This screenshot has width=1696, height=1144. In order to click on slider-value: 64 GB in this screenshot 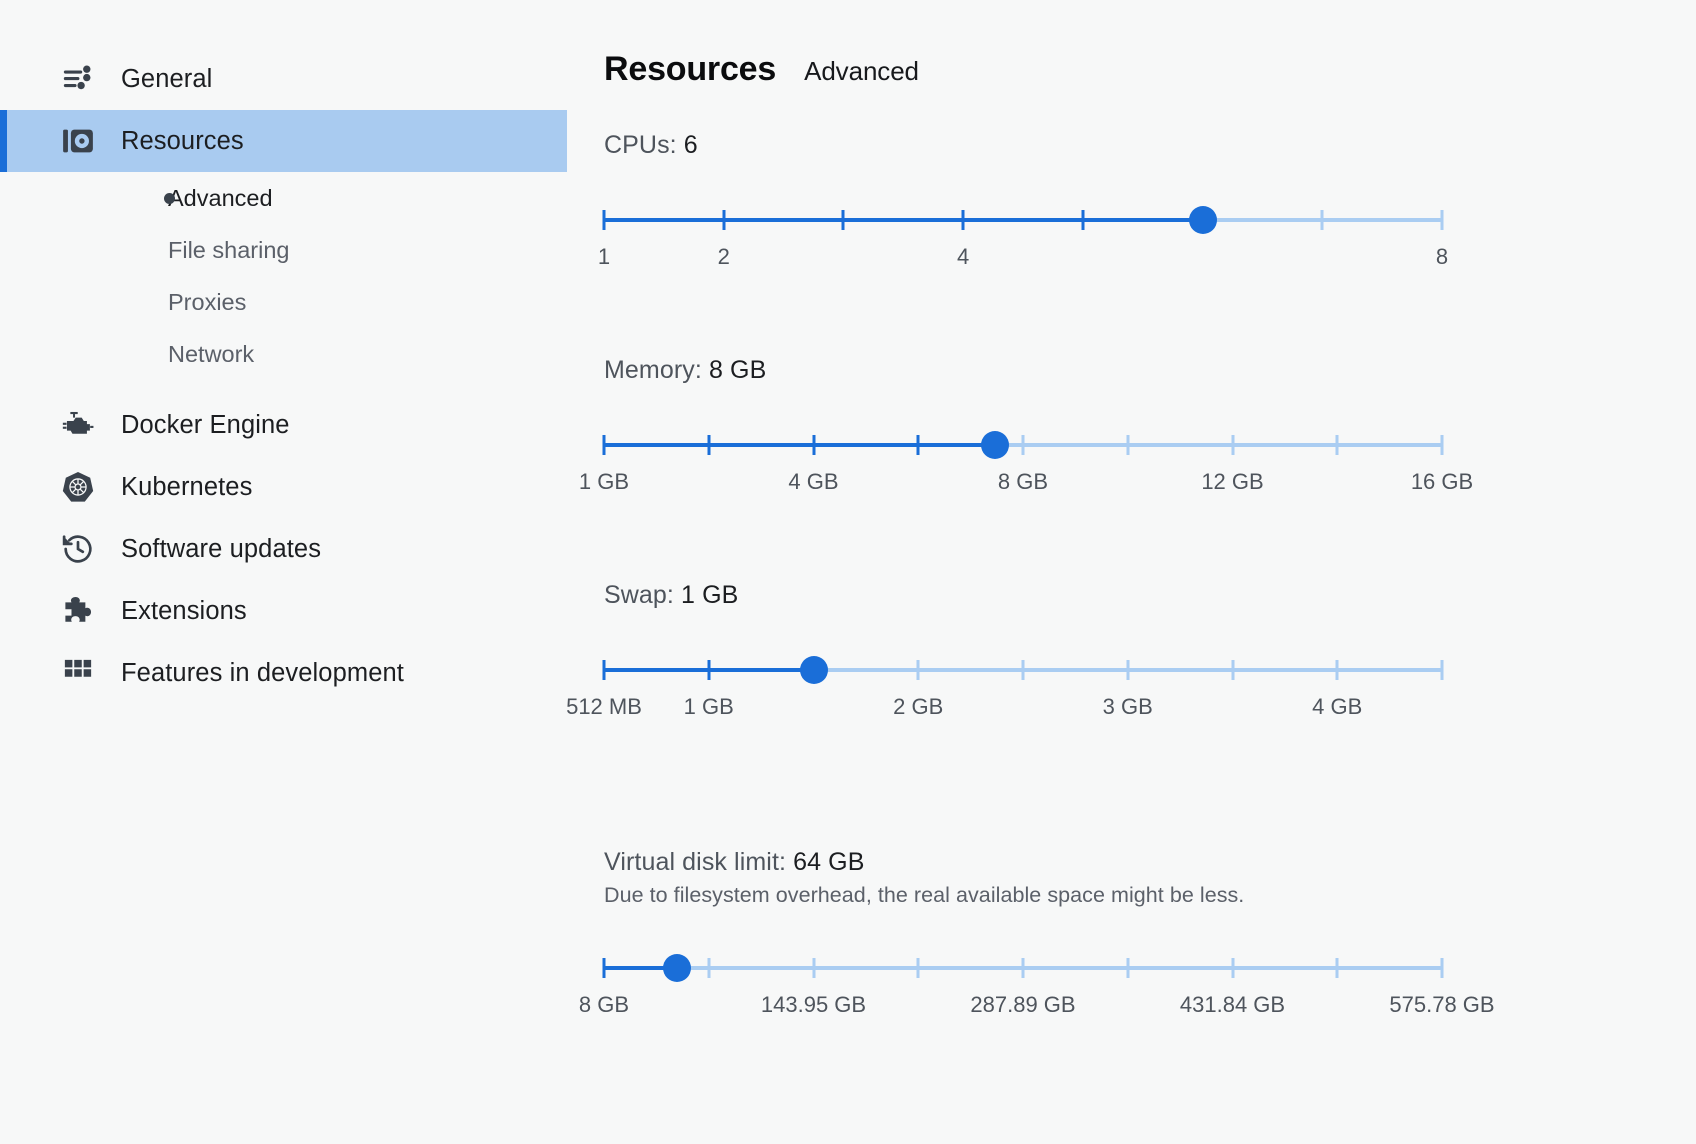, I will do `click(829, 862)`.